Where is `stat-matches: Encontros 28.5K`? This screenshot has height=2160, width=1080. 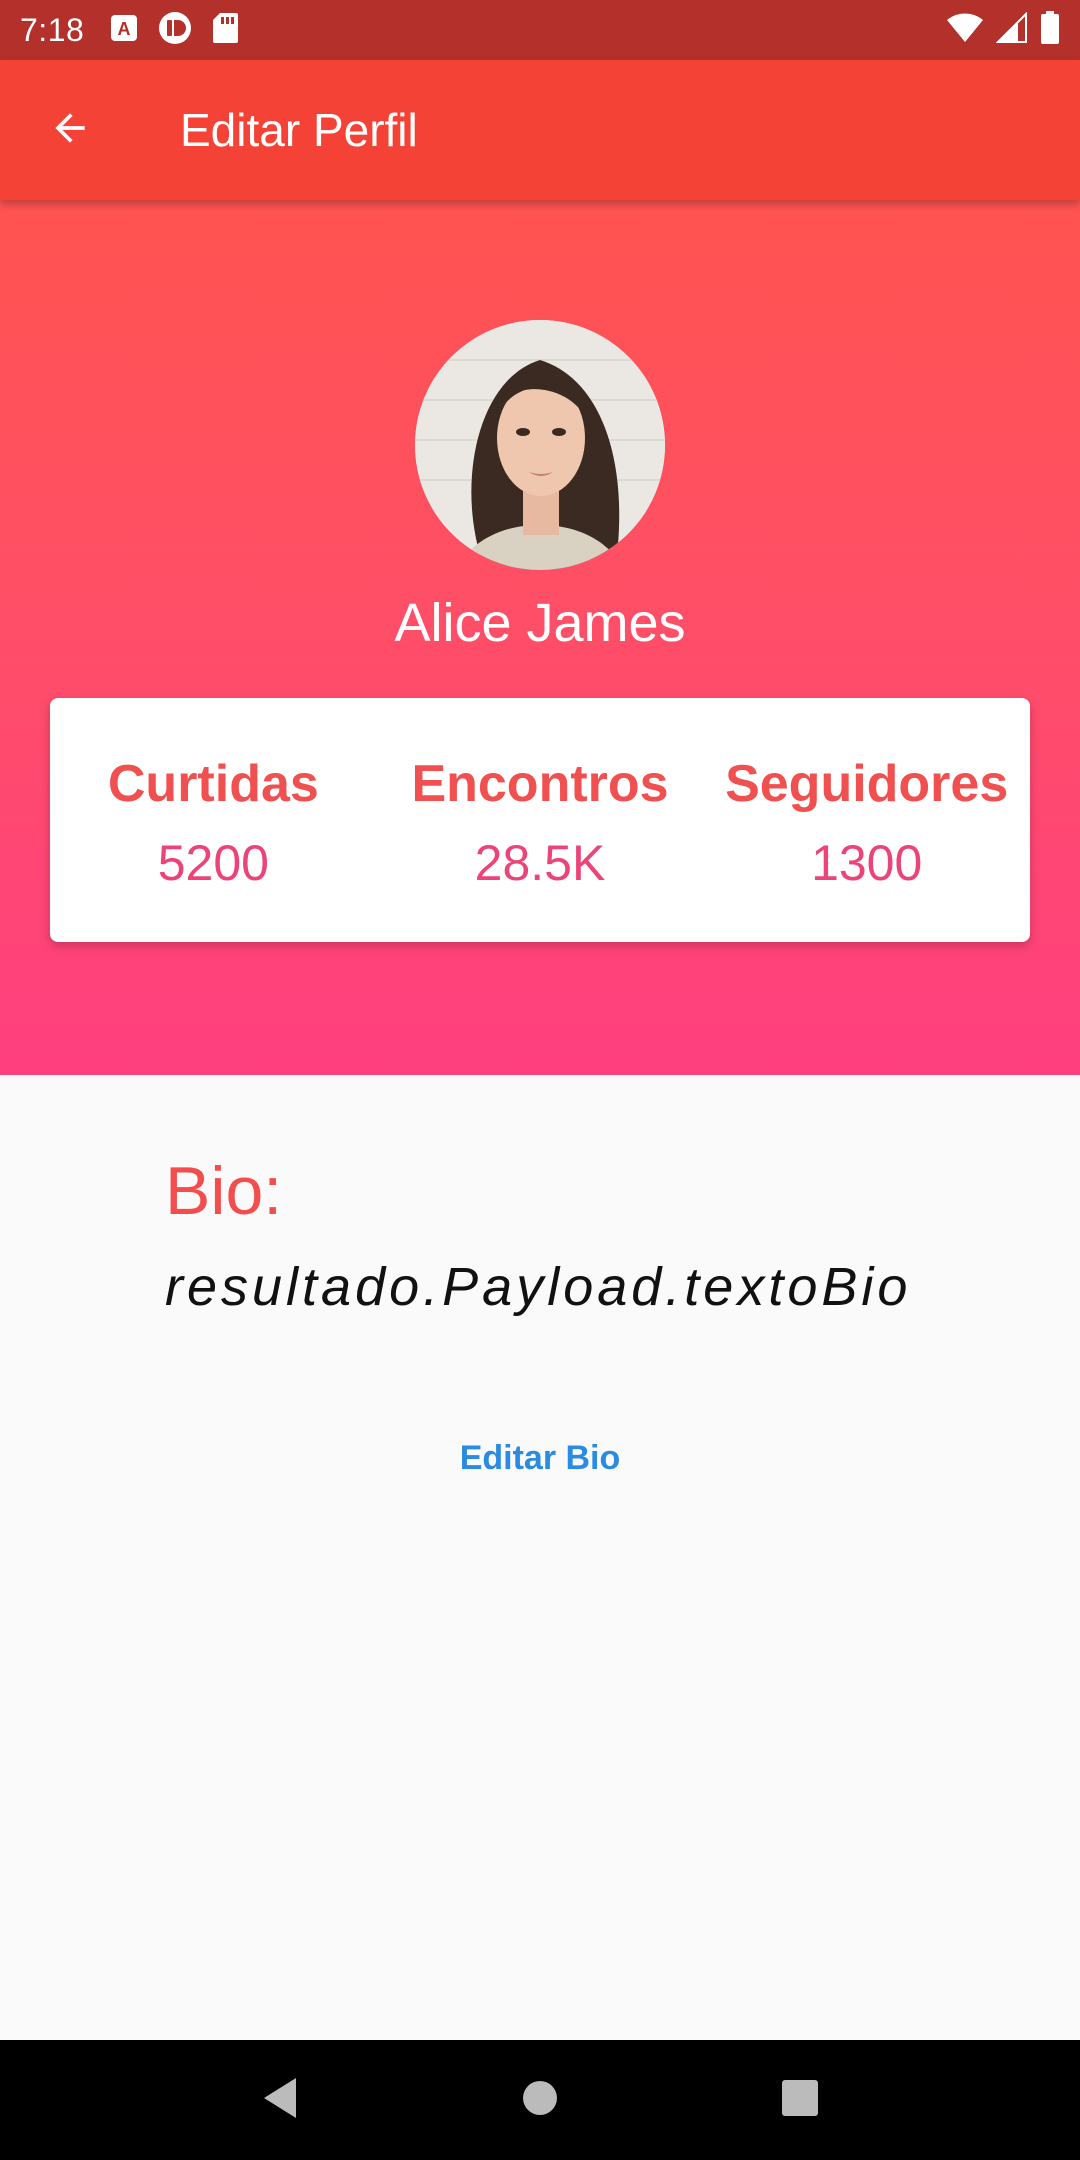
stat-matches: Encontros 28.5K is located at coordinates (540, 820).